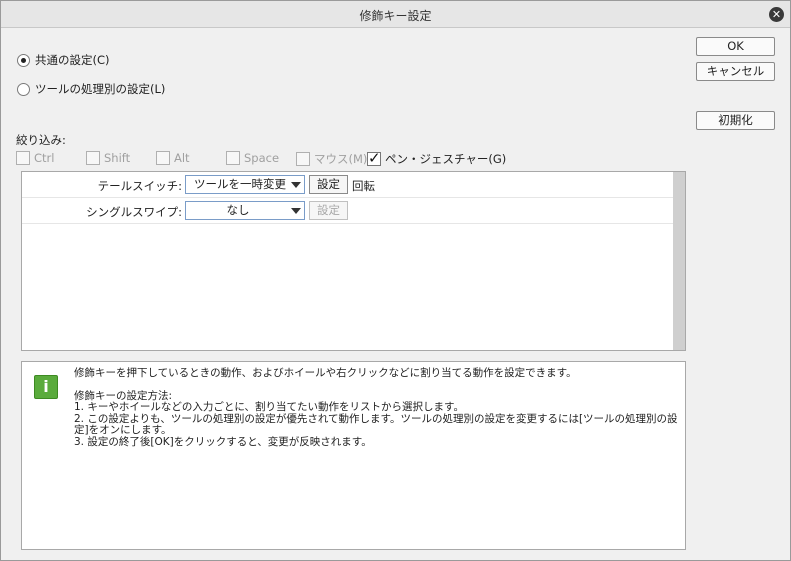  I want to click on filter-pen-gesture-checkbox: ペン・ジェスチャー(G), so click(437, 158).